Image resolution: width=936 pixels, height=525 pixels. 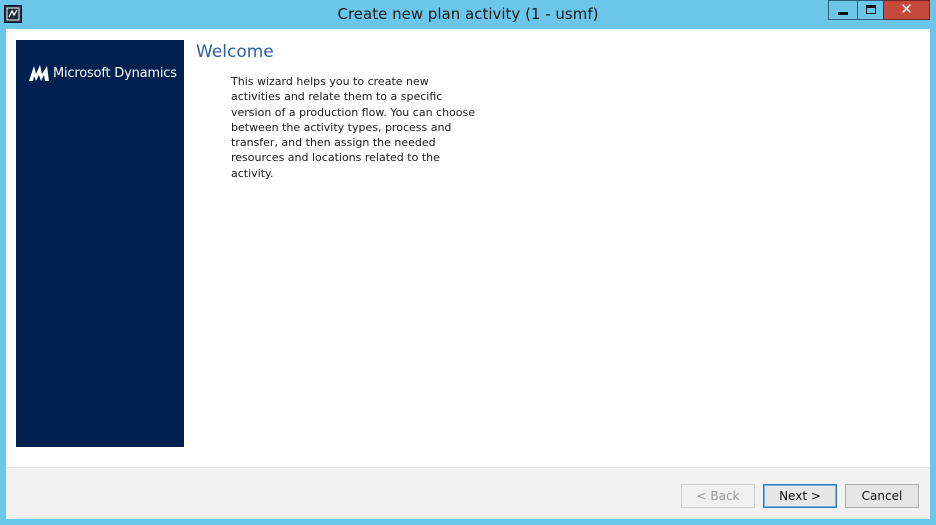 I want to click on close-icon: ✕, so click(x=906, y=9).